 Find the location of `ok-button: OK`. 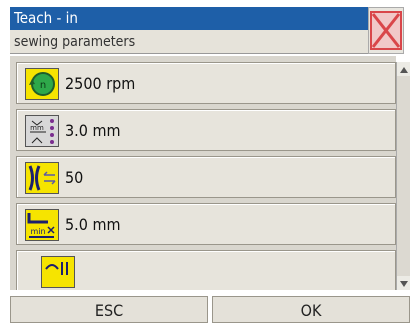

ok-button: OK is located at coordinates (311, 309).